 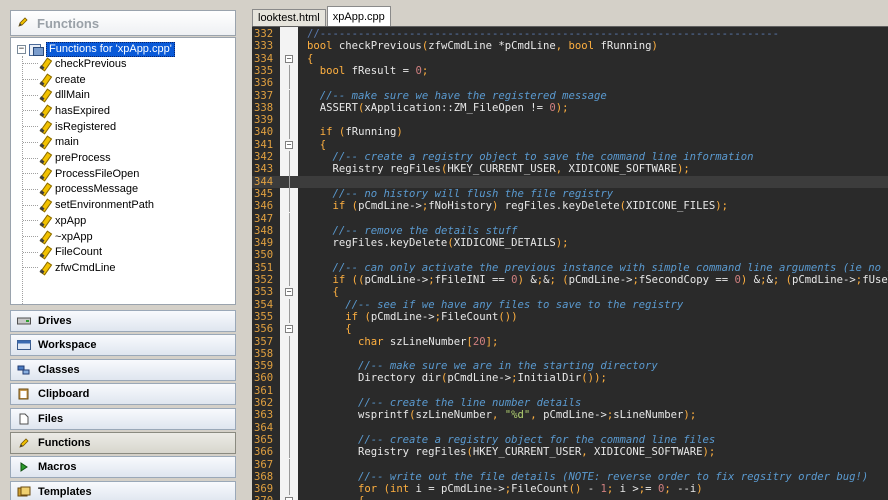 I want to click on nav-button-templates: Templates, so click(x=123, y=490).